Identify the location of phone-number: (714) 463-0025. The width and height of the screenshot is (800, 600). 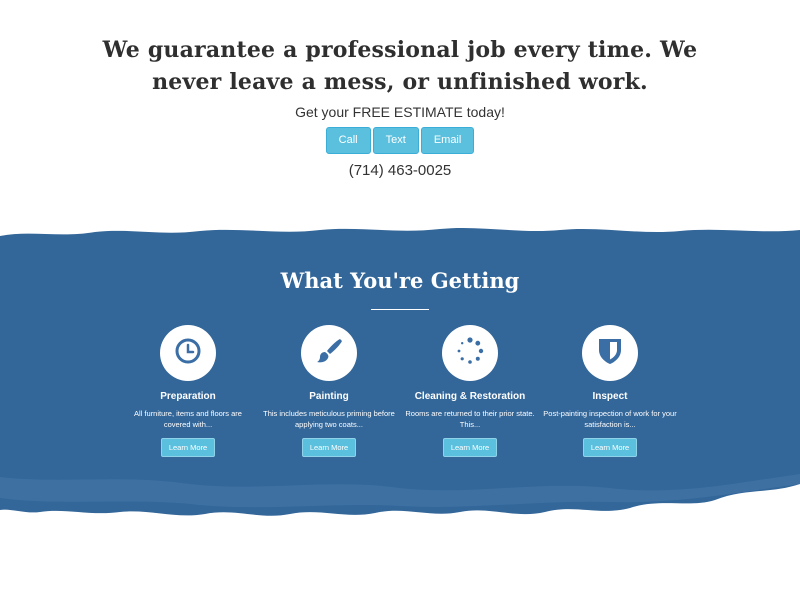
(400, 170).